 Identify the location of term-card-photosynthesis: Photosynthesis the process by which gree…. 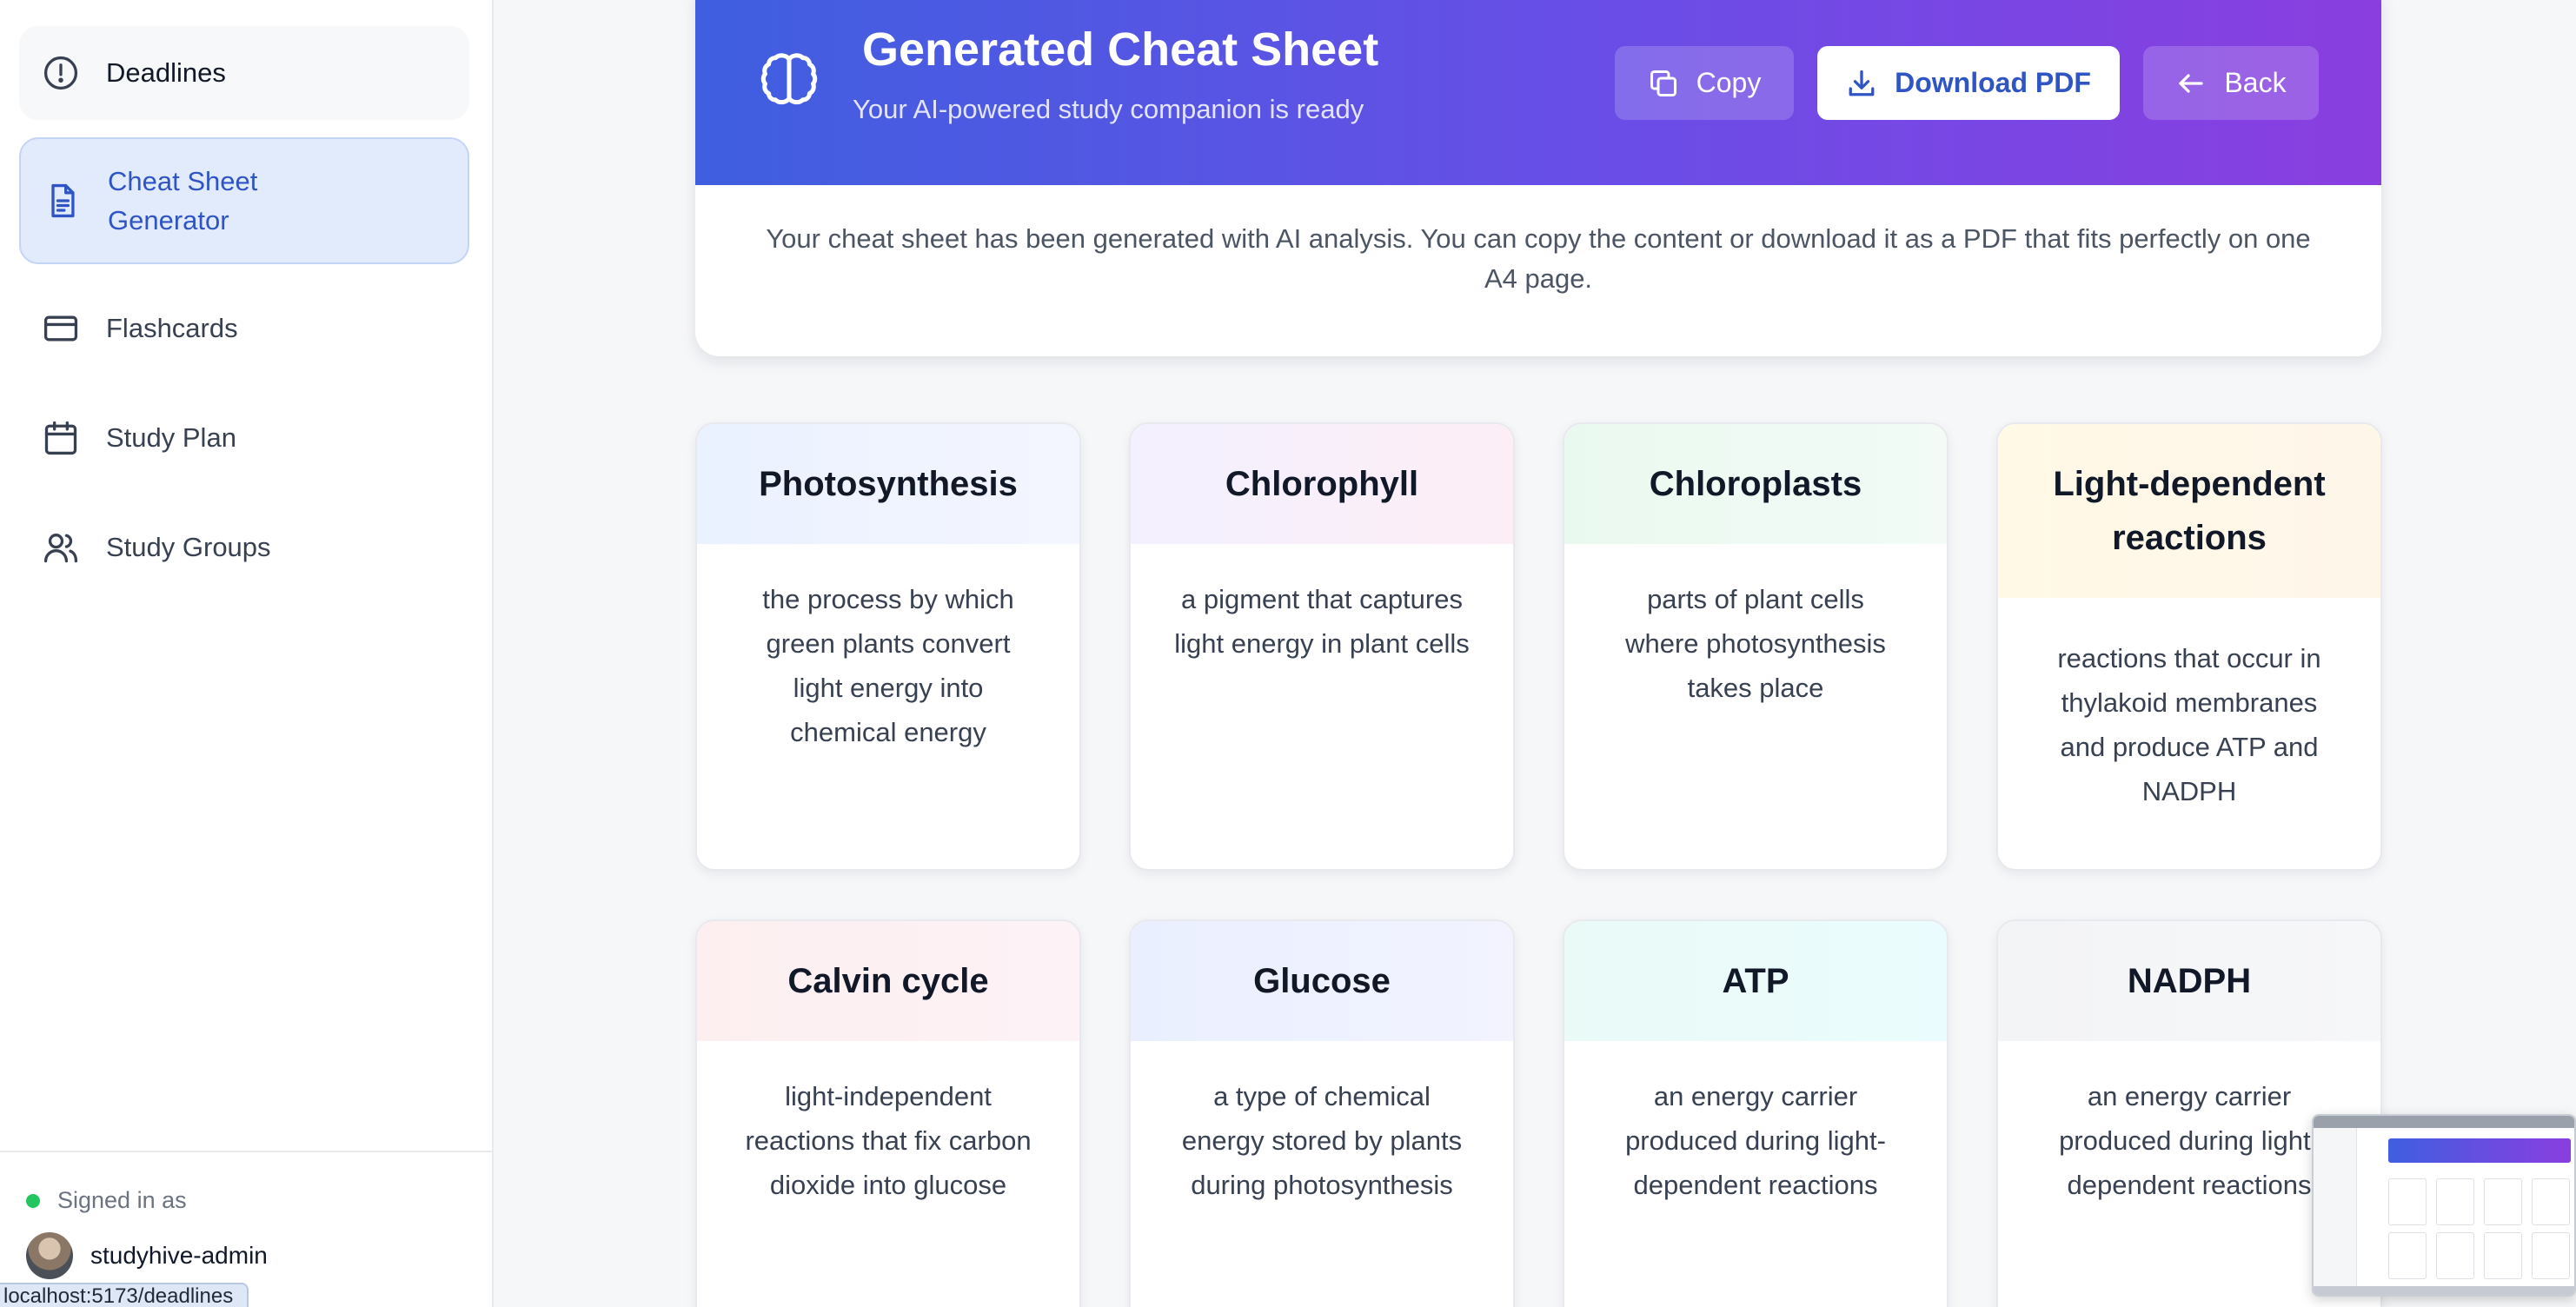
(888, 646).